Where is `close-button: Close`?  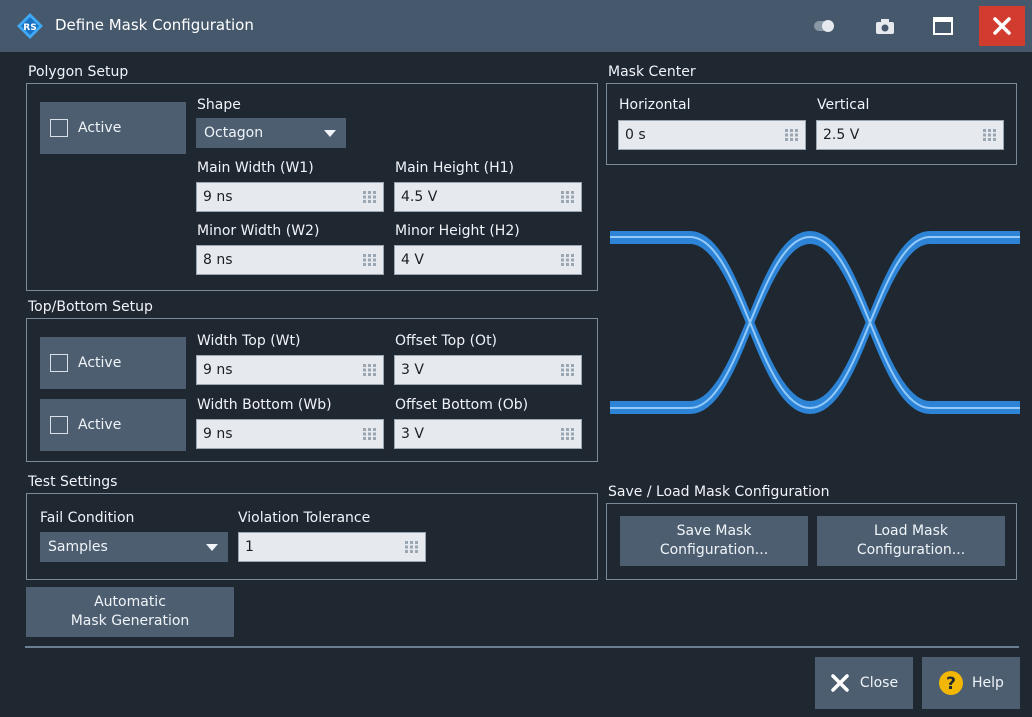 close-button: Close is located at coordinates (864, 683).